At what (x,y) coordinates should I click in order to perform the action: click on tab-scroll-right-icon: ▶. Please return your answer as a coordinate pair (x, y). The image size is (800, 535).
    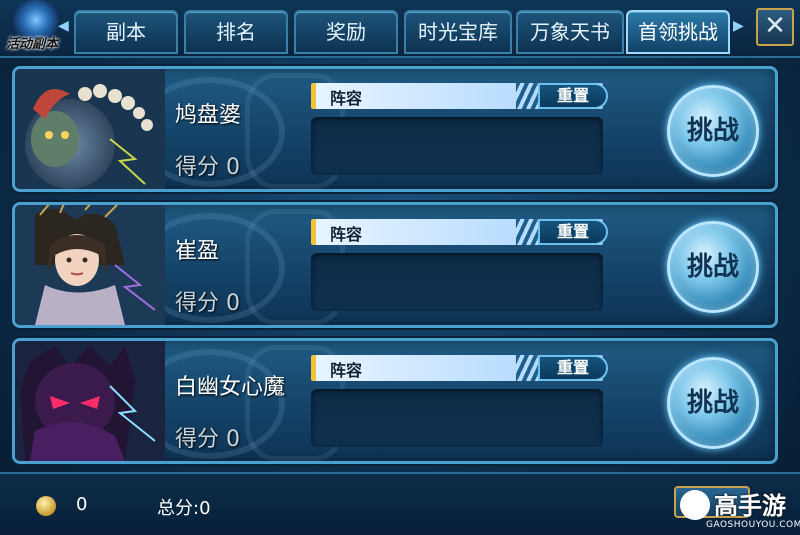
    Looking at the image, I should click on (738, 26).